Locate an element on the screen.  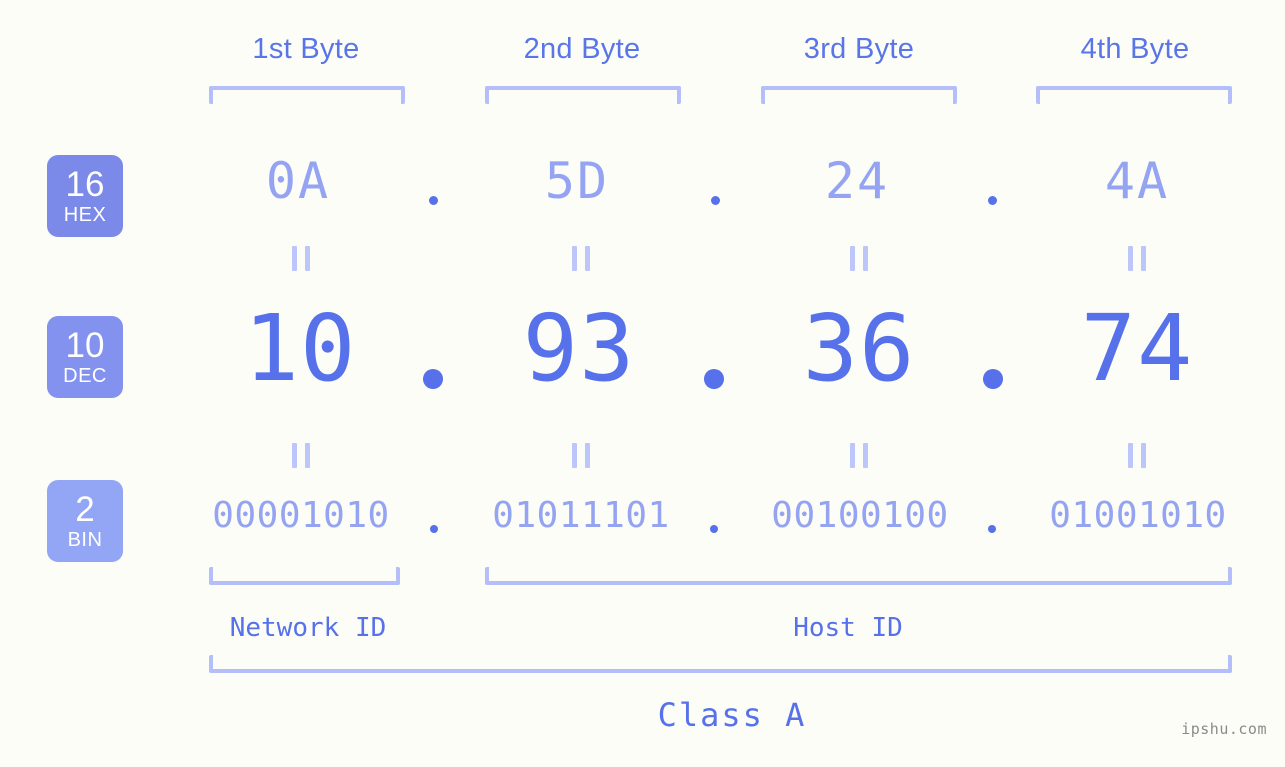
base-badge-hex-number: 16 is located at coordinates (85, 184).